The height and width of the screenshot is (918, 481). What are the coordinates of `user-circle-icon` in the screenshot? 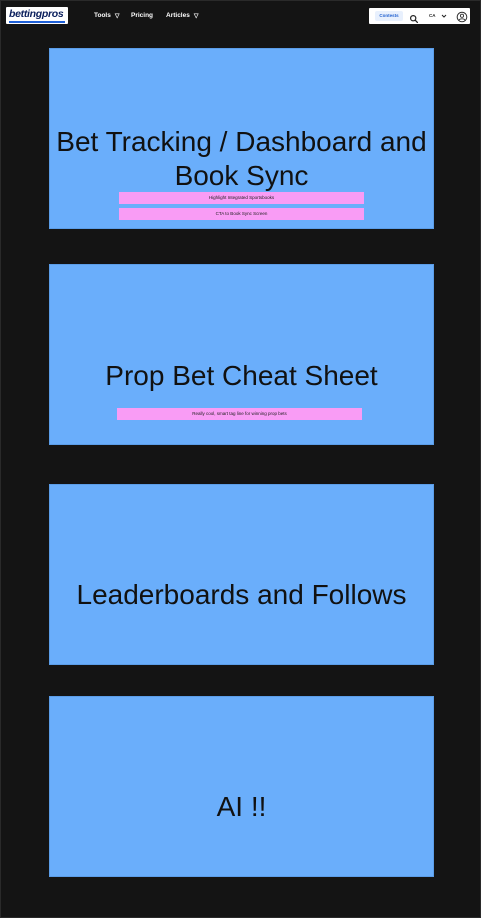 It's located at (462, 17).